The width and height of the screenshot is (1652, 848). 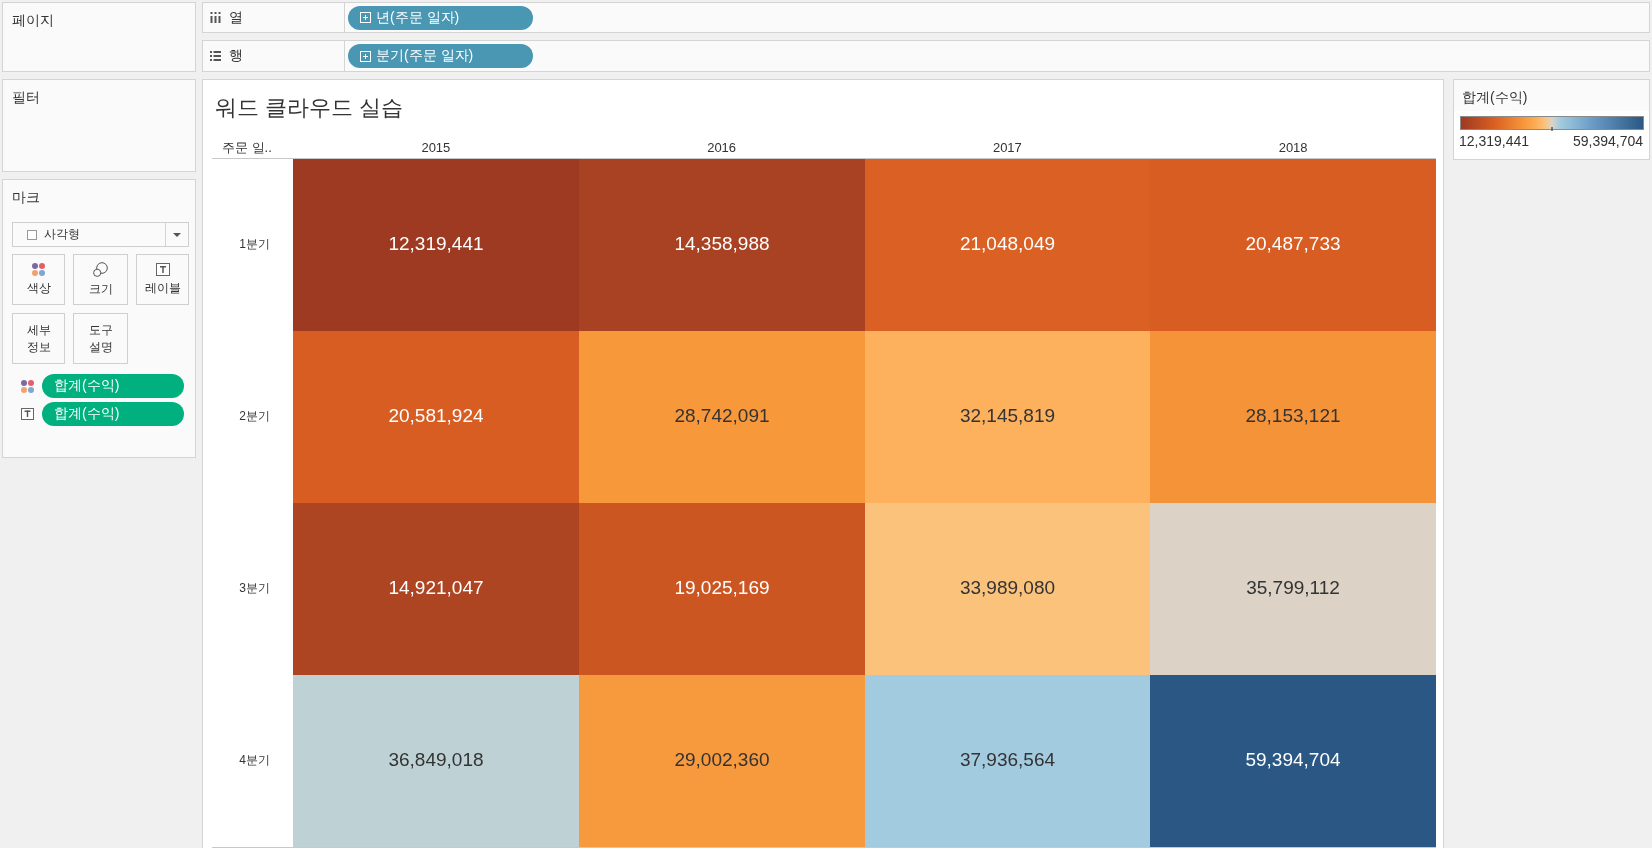 What do you see at coordinates (1293, 243) in the screenshot?
I see `cell-value-label: 20,487,733` at bounding box center [1293, 243].